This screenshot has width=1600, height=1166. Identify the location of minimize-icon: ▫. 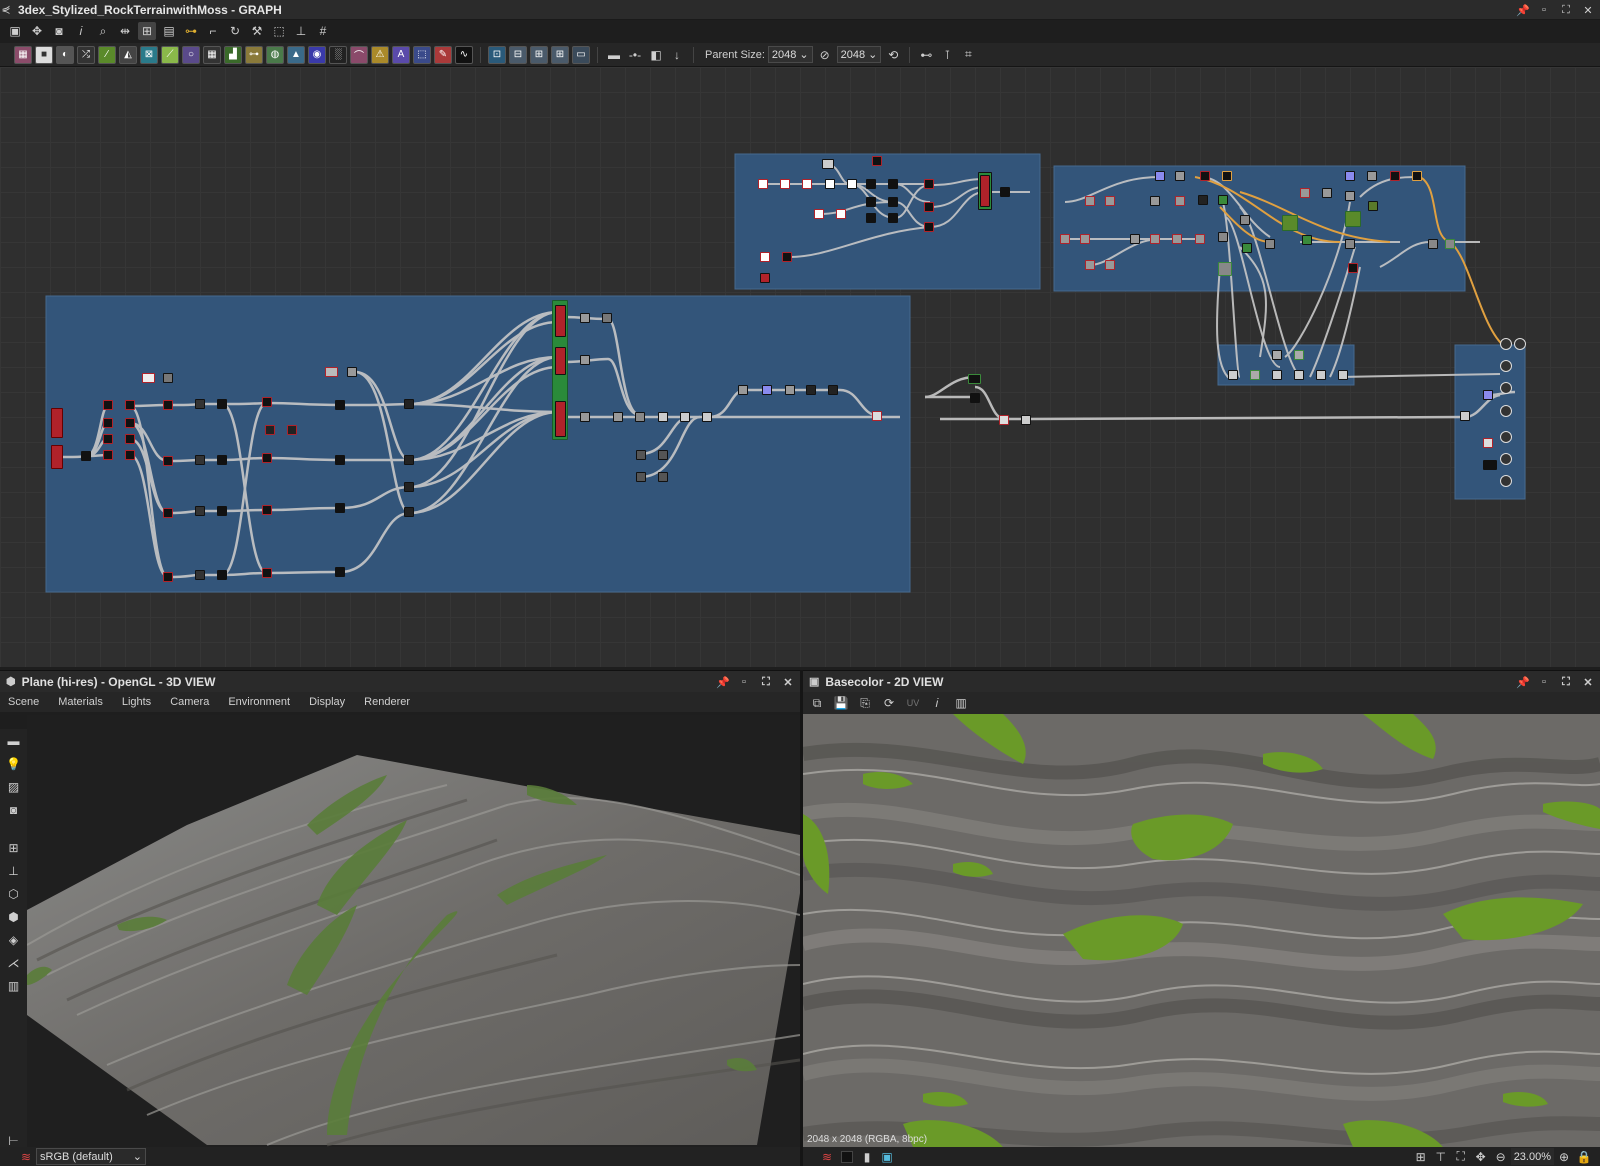
(744, 682).